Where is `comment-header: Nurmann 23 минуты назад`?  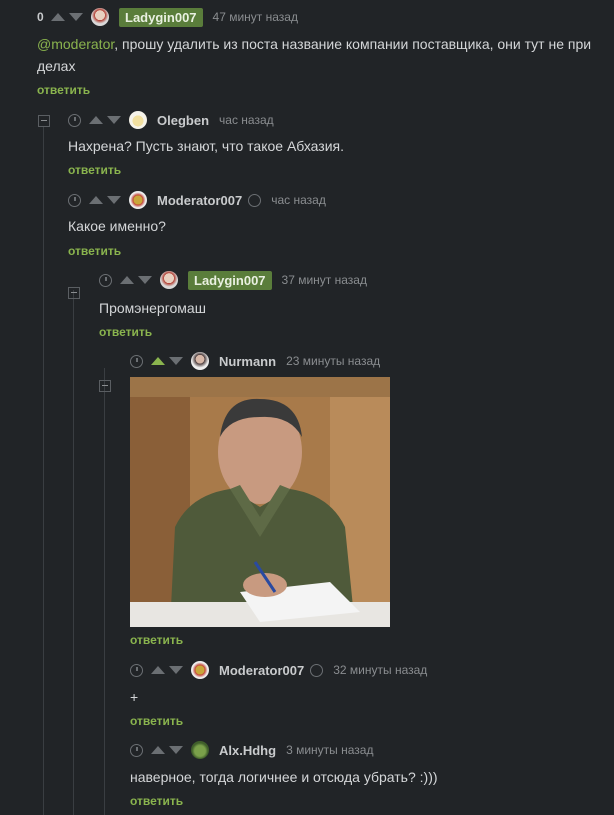
comment-header: Nurmann 23 минуты назад is located at coordinates (255, 361).